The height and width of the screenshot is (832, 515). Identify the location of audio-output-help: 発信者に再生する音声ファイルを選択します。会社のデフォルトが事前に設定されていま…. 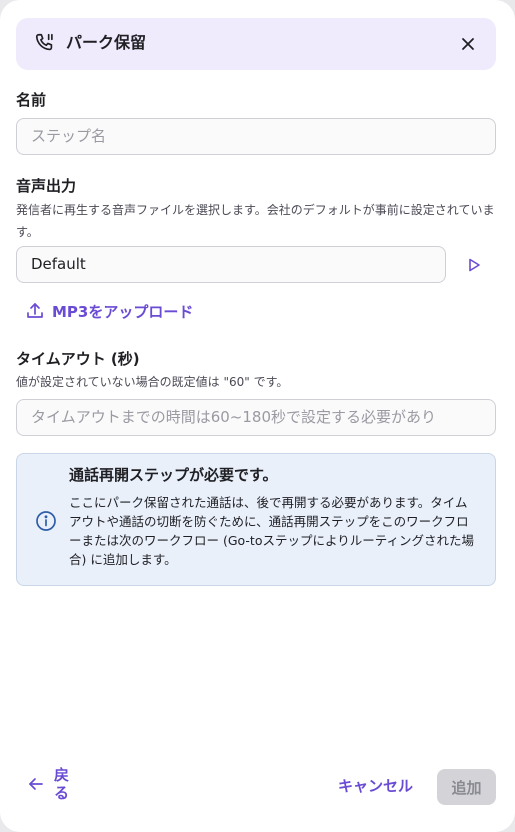
(255, 221).